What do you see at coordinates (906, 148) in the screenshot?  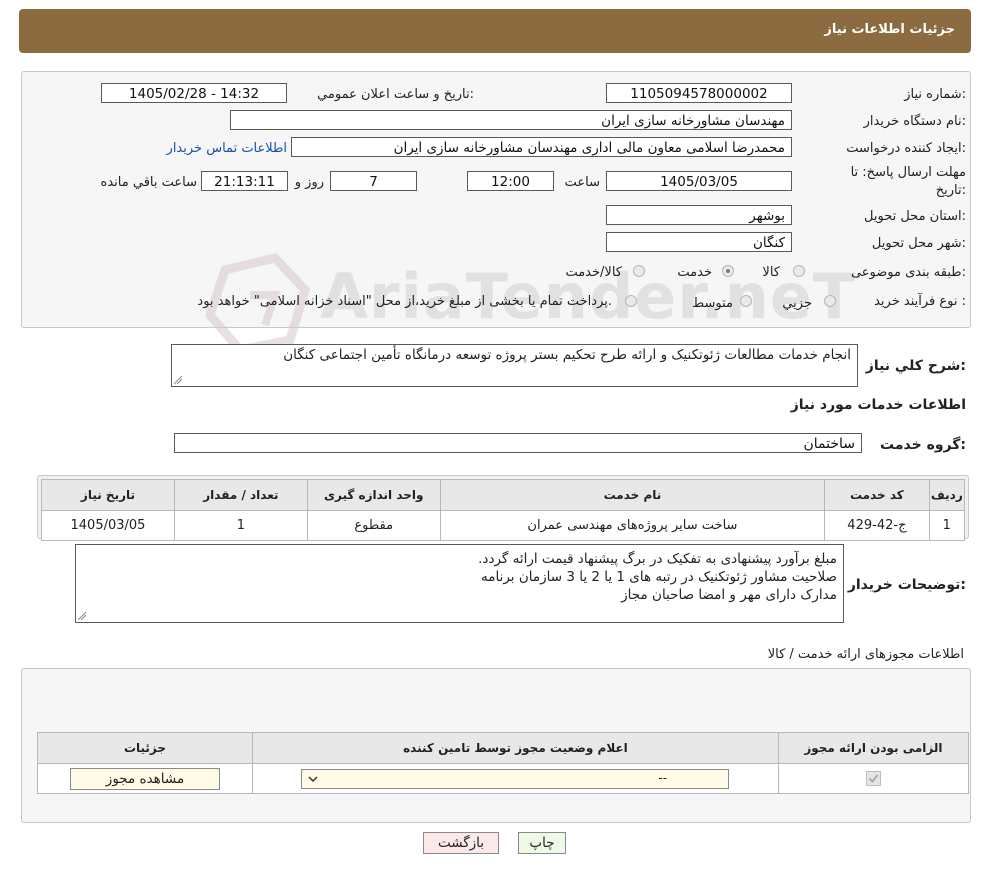 I see `creator-label: ايجاد کننده درخواست:` at bounding box center [906, 148].